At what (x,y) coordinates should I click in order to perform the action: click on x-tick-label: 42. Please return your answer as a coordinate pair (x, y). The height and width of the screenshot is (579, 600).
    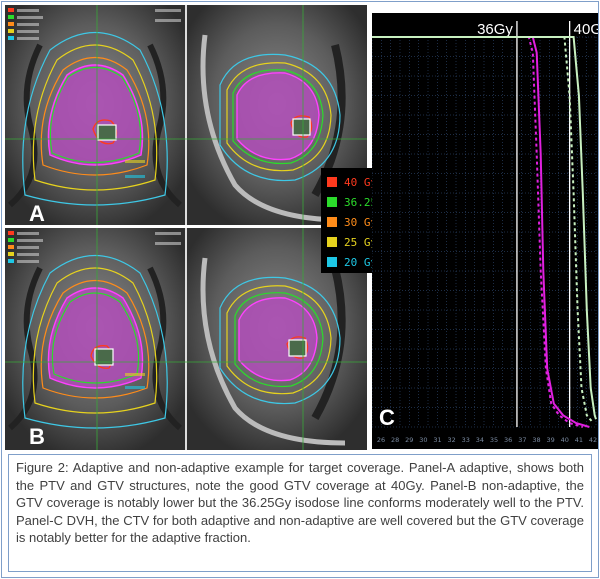
    Looking at the image, I should click on (593, 440).